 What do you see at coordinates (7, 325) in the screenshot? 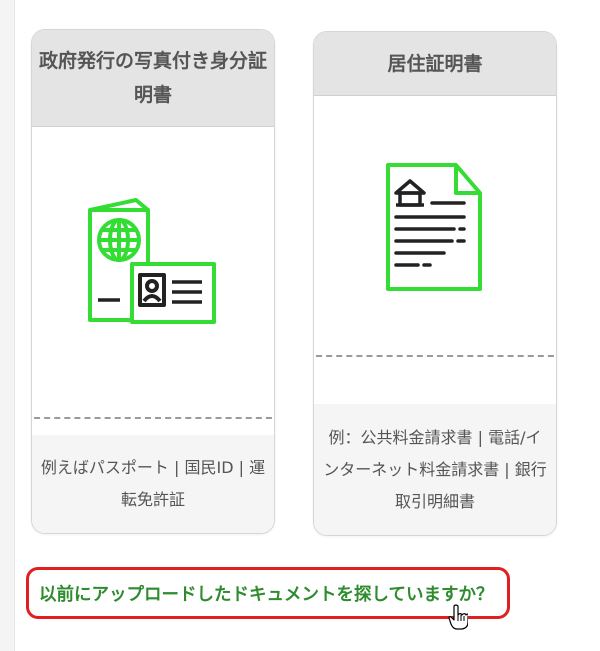
I see `left-edge` at bounding box center [7, 325].